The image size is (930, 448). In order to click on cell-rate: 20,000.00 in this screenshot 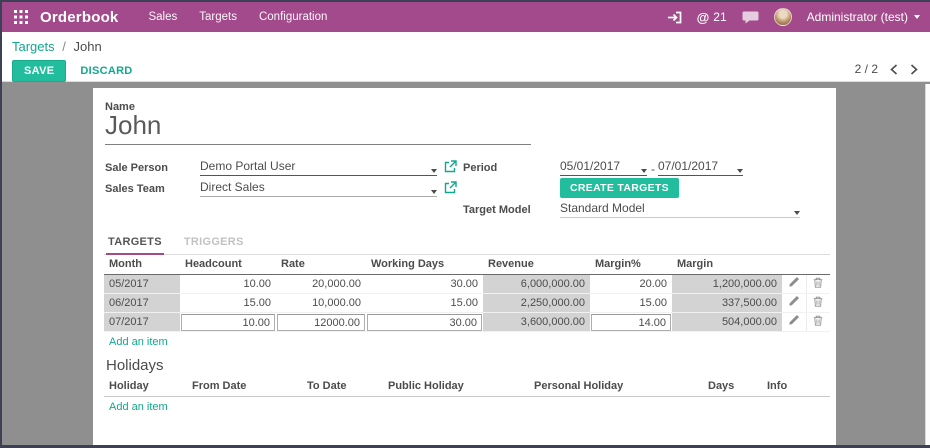, I will do `click(321, 284)`.